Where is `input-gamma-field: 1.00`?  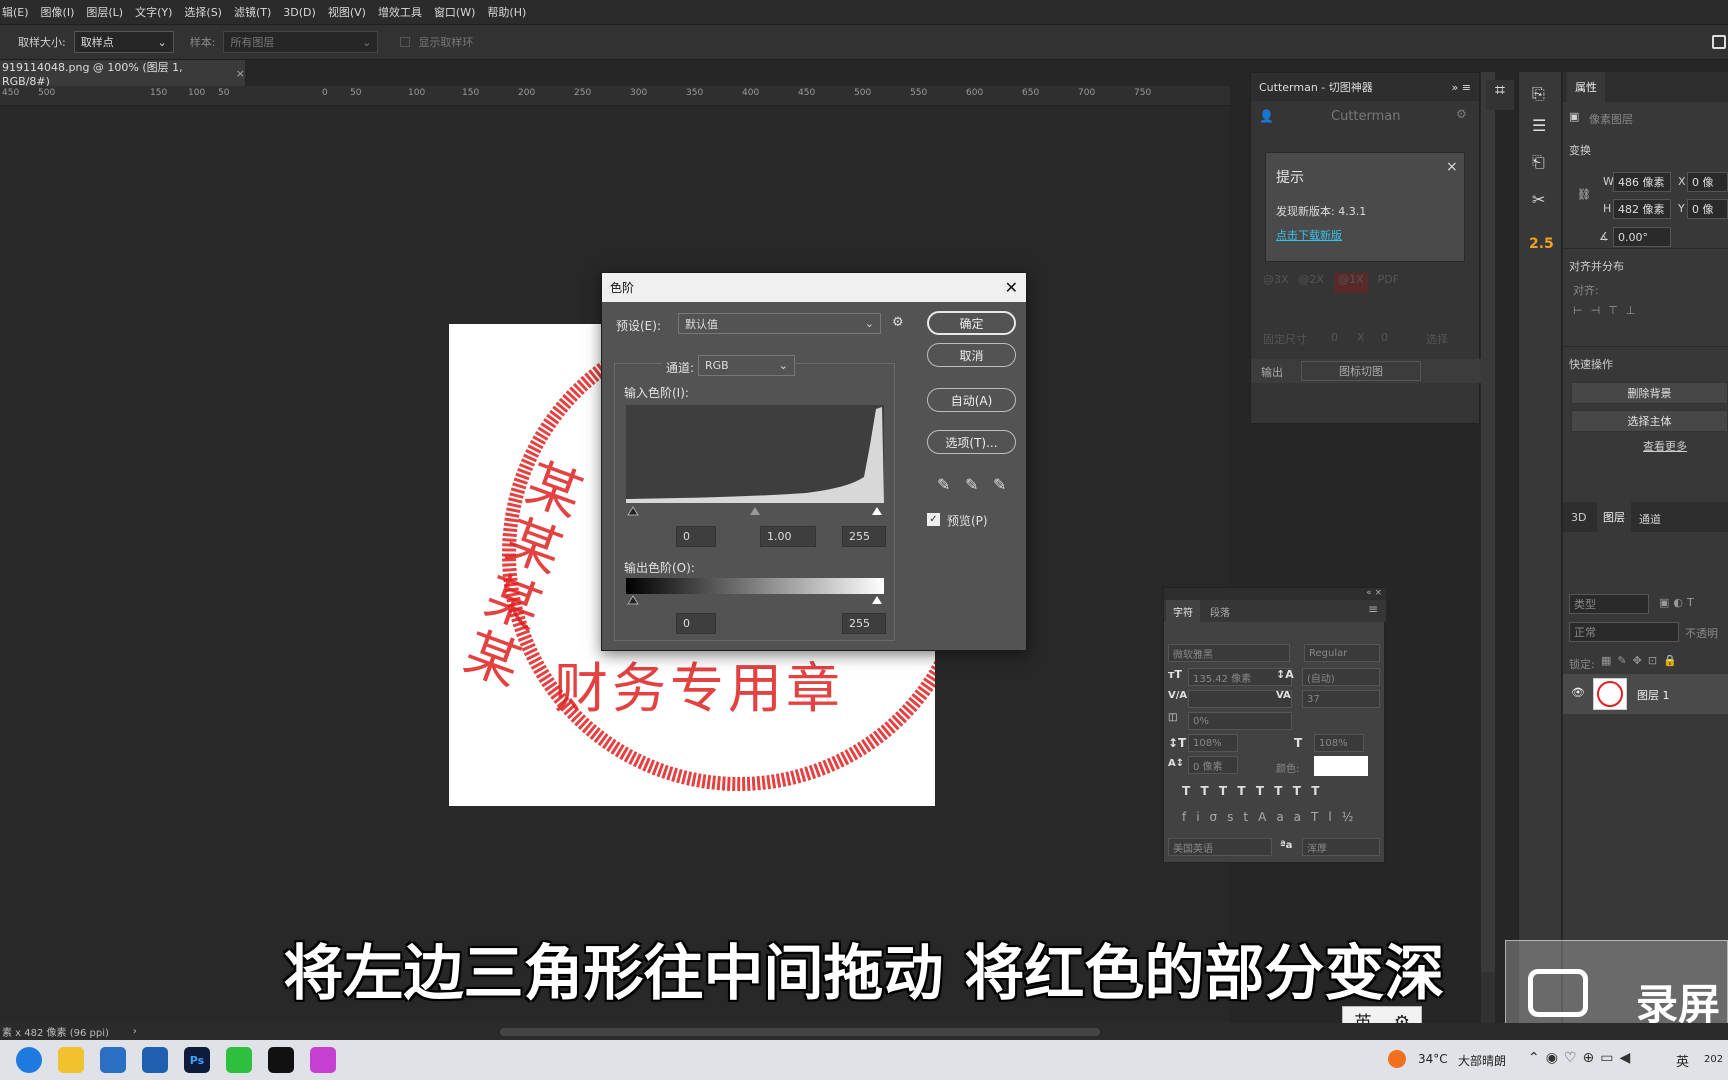 input-gamma-field: 1.00 is located at coordinates (788, 536).